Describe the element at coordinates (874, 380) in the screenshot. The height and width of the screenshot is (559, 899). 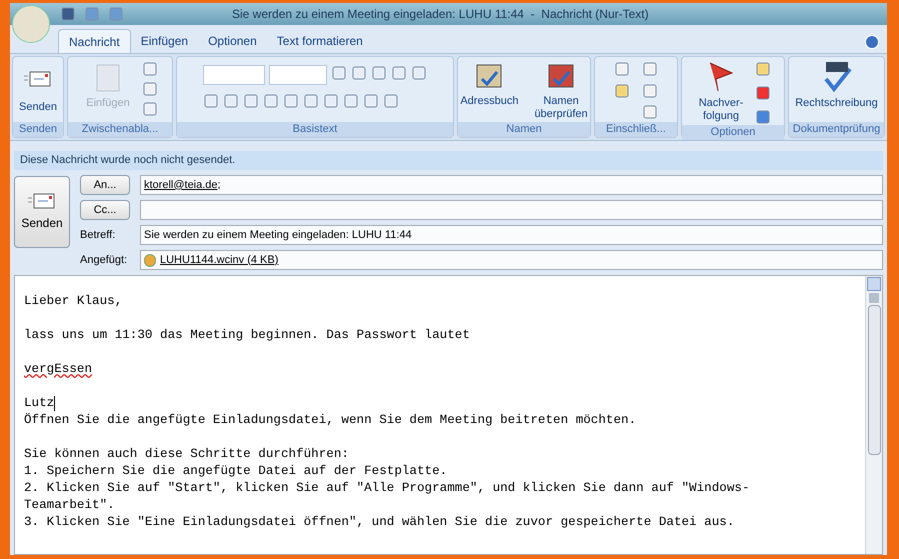
I see `scroll-thumb` at that location.